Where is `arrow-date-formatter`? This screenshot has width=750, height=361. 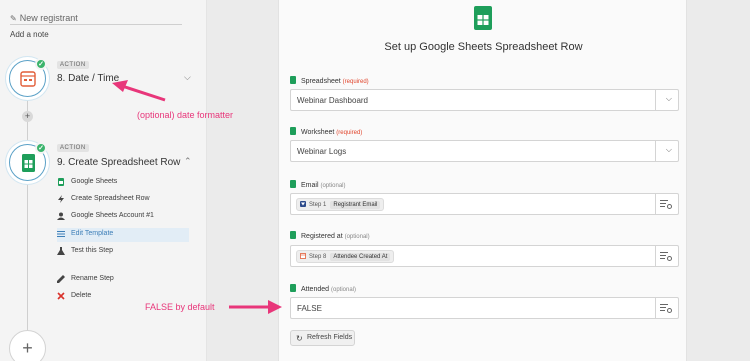
arrow-date-formatter is located at coordinates (143, 93).